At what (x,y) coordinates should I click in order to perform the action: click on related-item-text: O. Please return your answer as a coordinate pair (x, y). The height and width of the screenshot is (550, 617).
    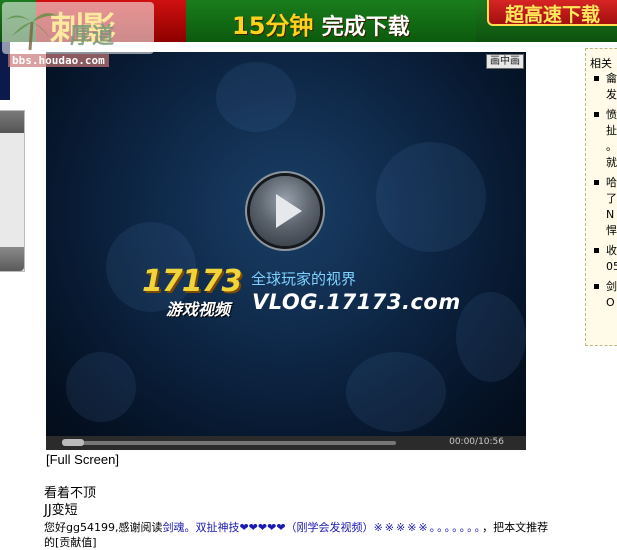
    Looking at the image, I should click on (611, 303).